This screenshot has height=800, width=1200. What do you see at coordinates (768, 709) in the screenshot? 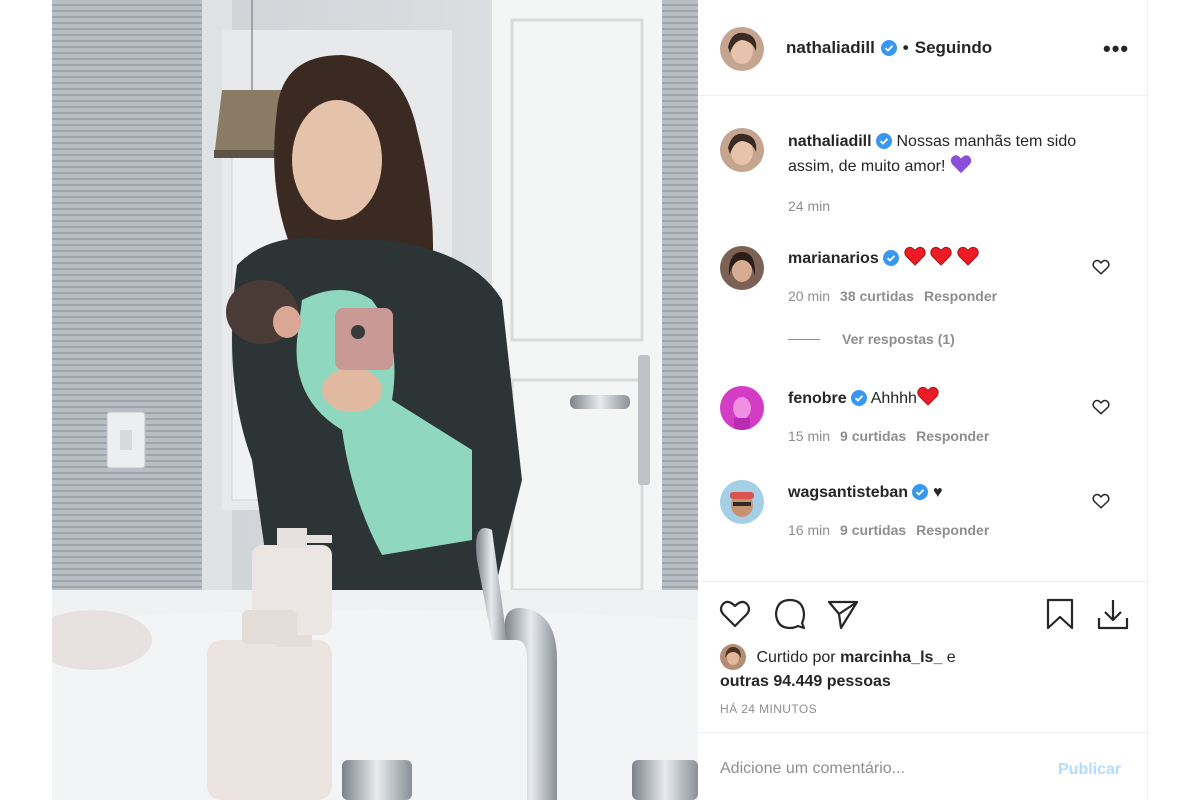
I see `post-timestamp: HÁ 24 MINUTOS` at bounding box center [768, 709].